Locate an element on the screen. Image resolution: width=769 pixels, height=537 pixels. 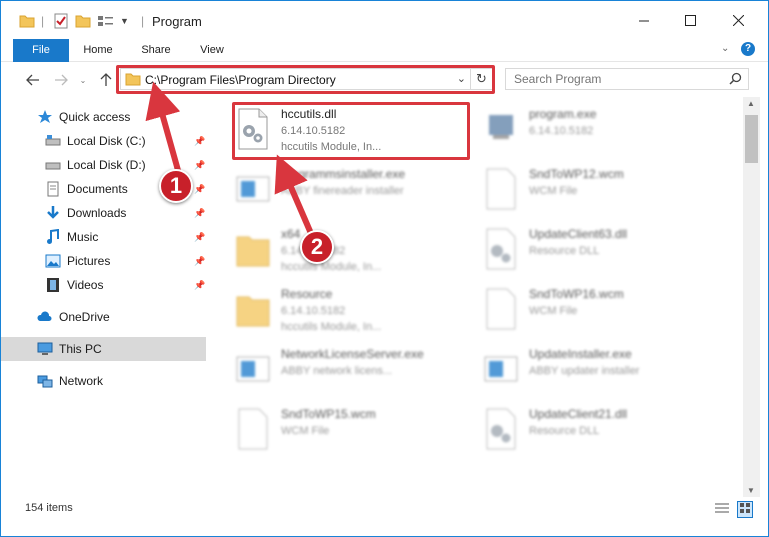
tab-share: Share is located at coordinates (156, 50).